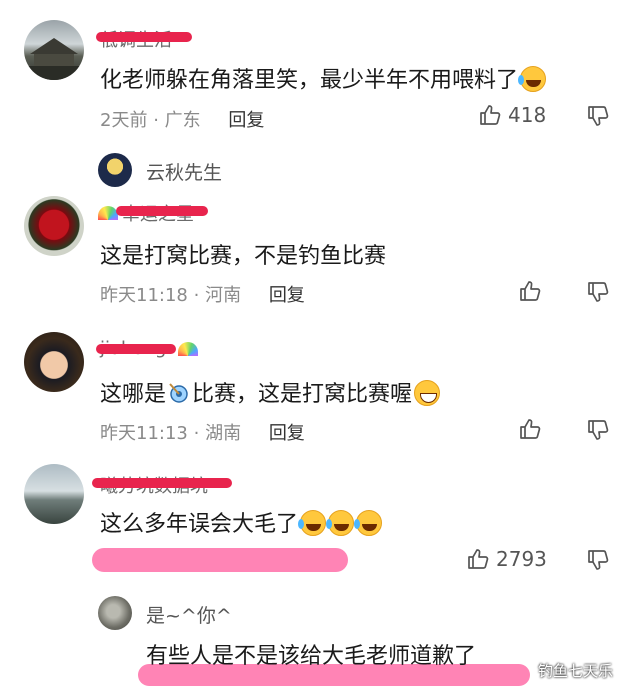 Image resolution: width=640 pixels, height=690 pixels. I want to click on comment-meta: 昨天11:18 · 河南 回复, so click(202, 294).